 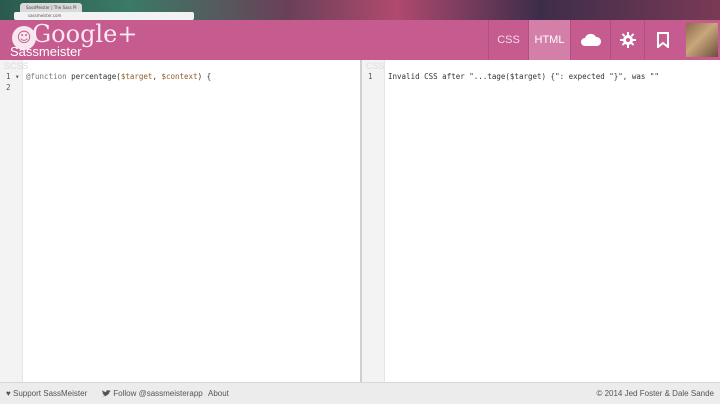 I want to click on logo-suffix: meister, so click(x=60, y=51).